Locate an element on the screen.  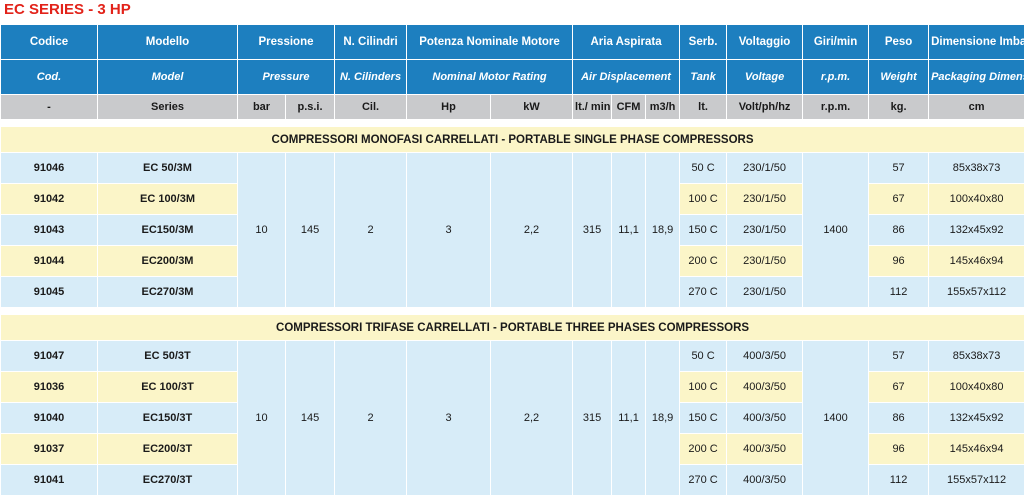
header-motor: Potenza Nominale Motore is located at coordinates (490, 42).